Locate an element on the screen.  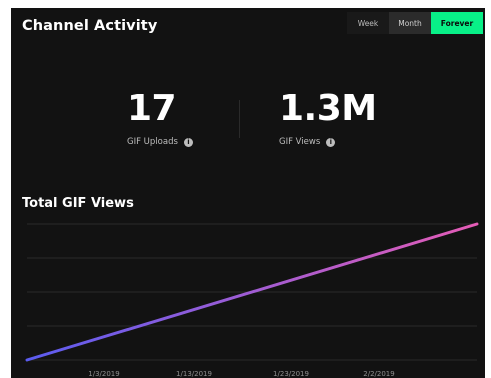
x-tick-label: 2/2/2019 is located at coordinates (378, 374).